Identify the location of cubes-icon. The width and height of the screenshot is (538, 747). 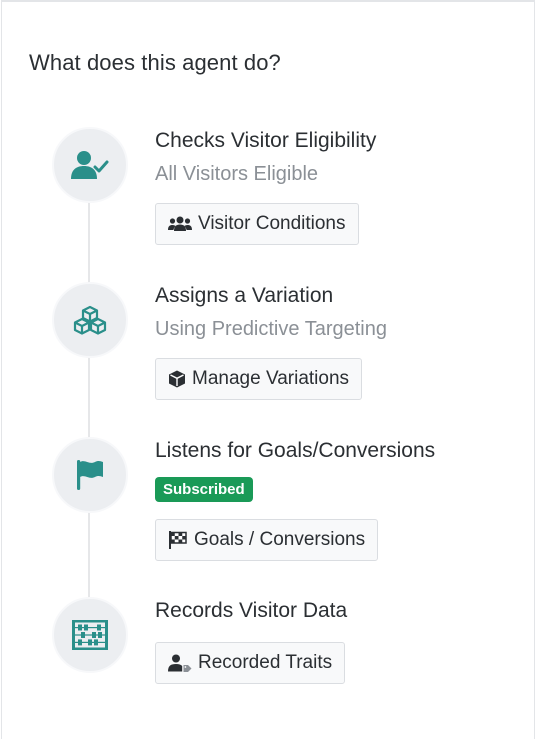
(90, 320).